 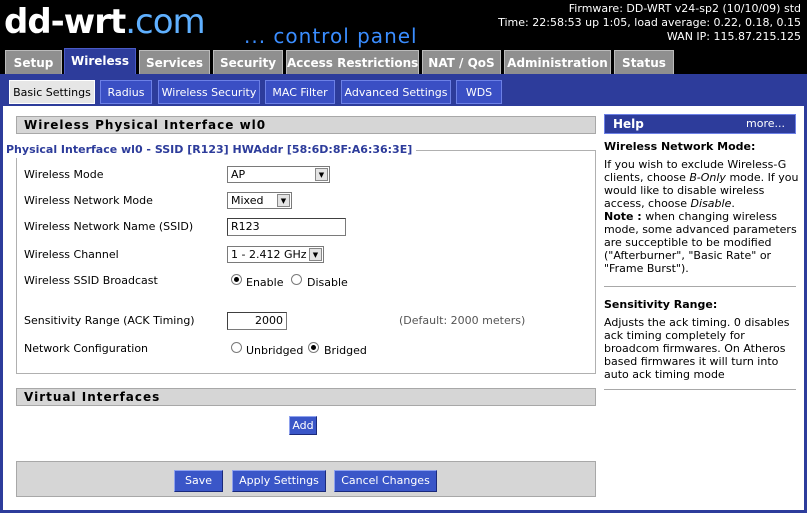 I want to click on ssid-input: R123, so click(x=286, y=227).